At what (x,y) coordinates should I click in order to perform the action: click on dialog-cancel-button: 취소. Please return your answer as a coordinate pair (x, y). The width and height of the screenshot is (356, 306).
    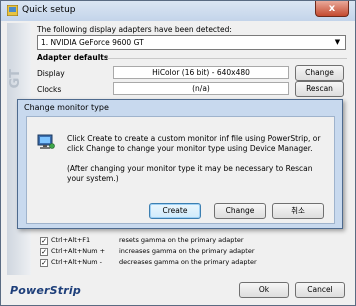
    Looking at the image, I should click on (298, 211).